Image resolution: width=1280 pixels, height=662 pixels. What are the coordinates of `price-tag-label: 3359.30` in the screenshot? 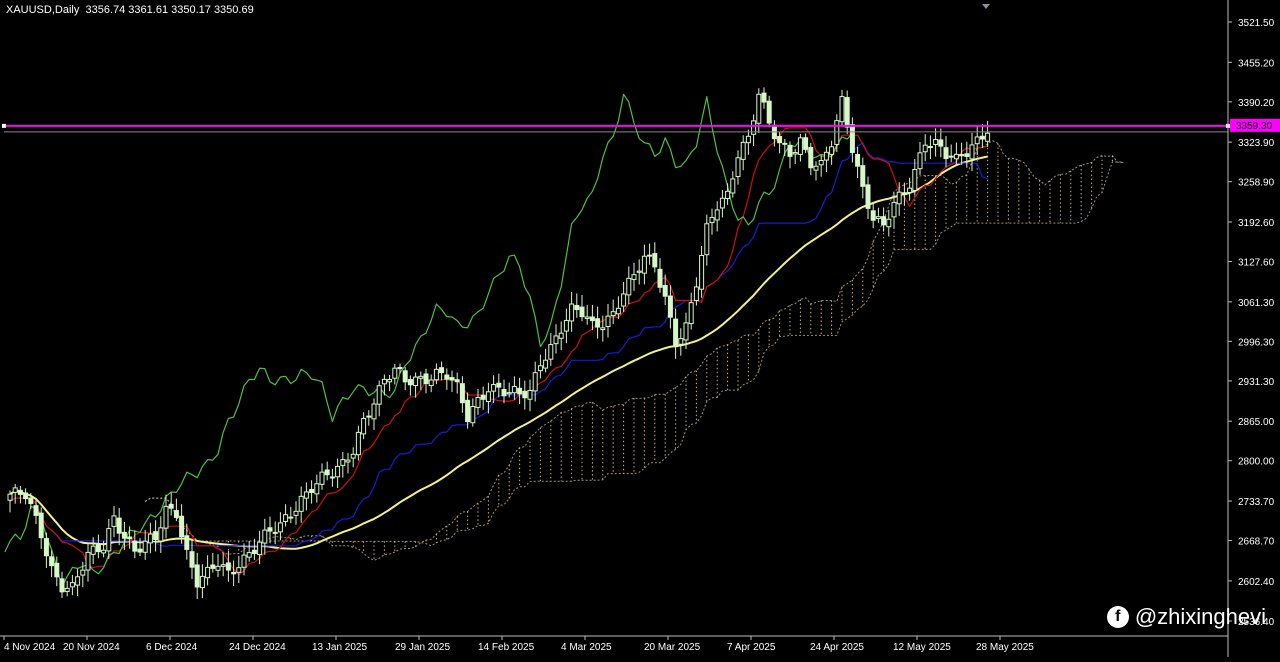 It's located at (1254, 126).